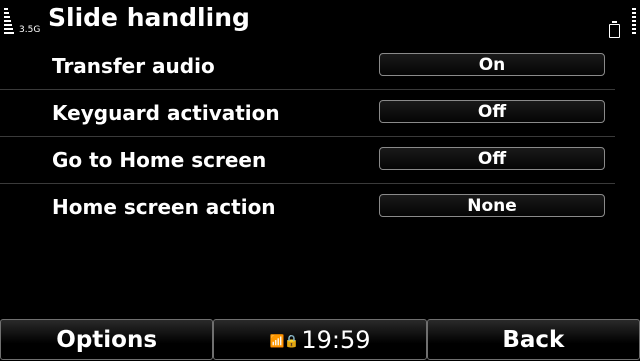  Describe the element at coordinates (492, 205) in the screenshot. I see `setting-value-home-screen-action: None` at that location.